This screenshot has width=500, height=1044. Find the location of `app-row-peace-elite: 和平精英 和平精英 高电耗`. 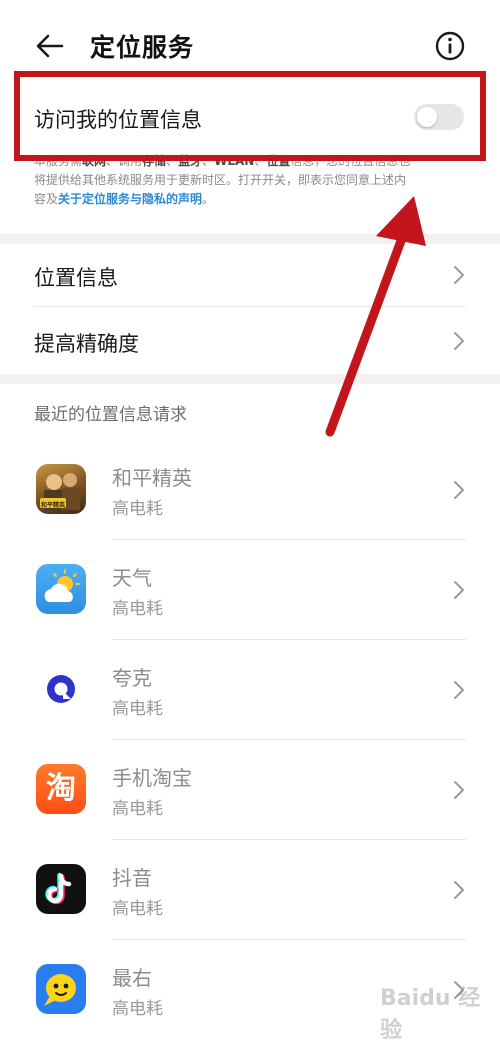

app-row-peace-elite: 和平精英 和平精英 高电耗 is located at coordinates (250, 490).